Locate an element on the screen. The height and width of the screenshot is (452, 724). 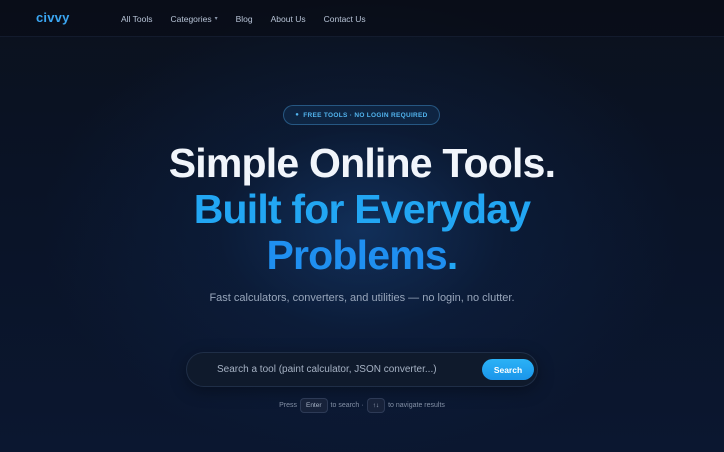
nav-contact-us: Contact Us is located at coordinates (345, 19).